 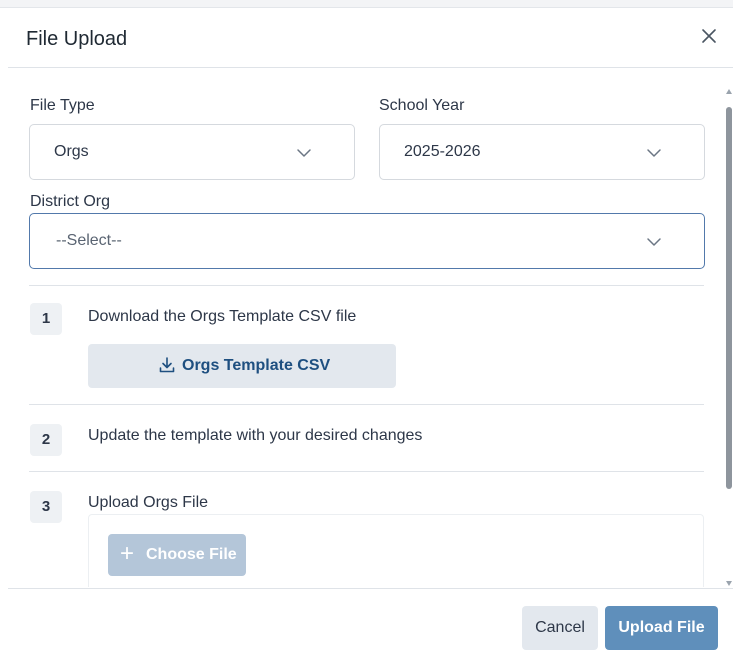 I want to click on upload-file-button: Upload File, so click(x=661, y=628).